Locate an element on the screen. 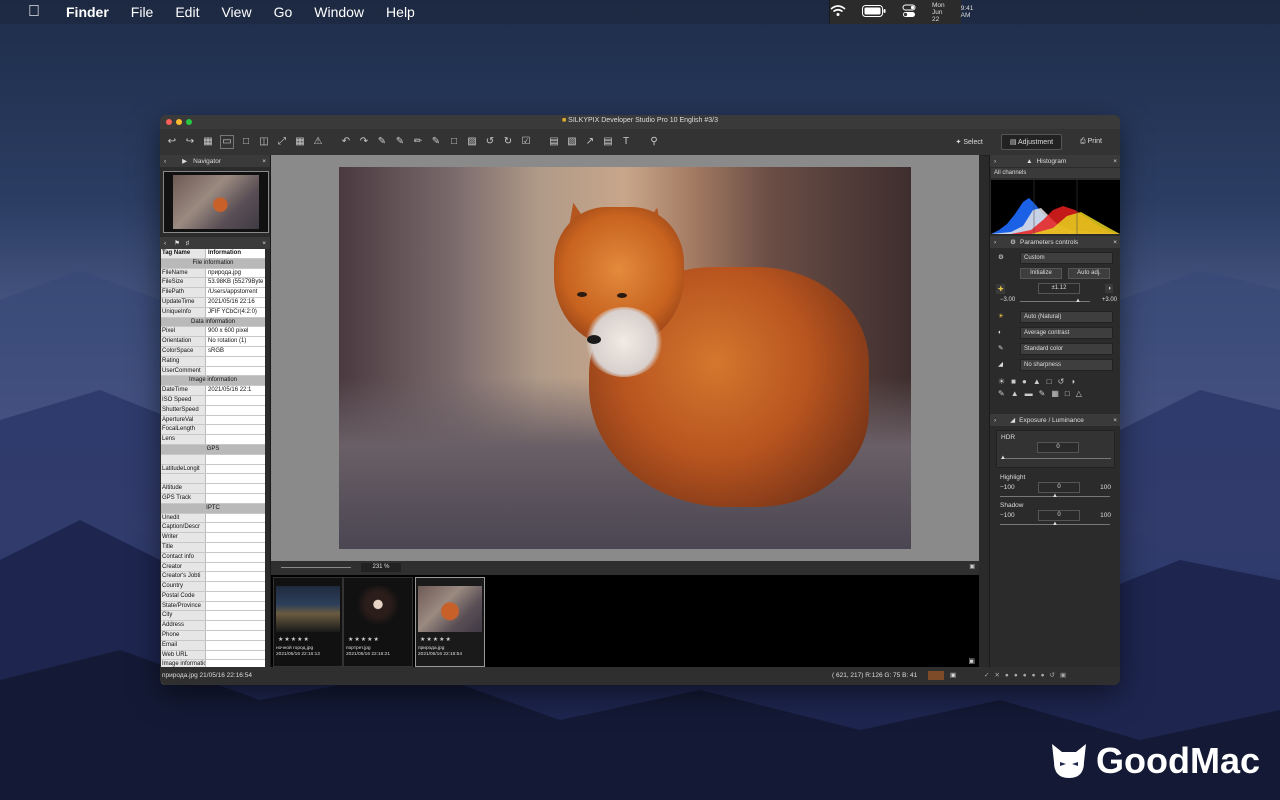 This screenshot has height=800, width=1280. hdr-slider-handle: ▲ is located at coordinates (1003, 458).